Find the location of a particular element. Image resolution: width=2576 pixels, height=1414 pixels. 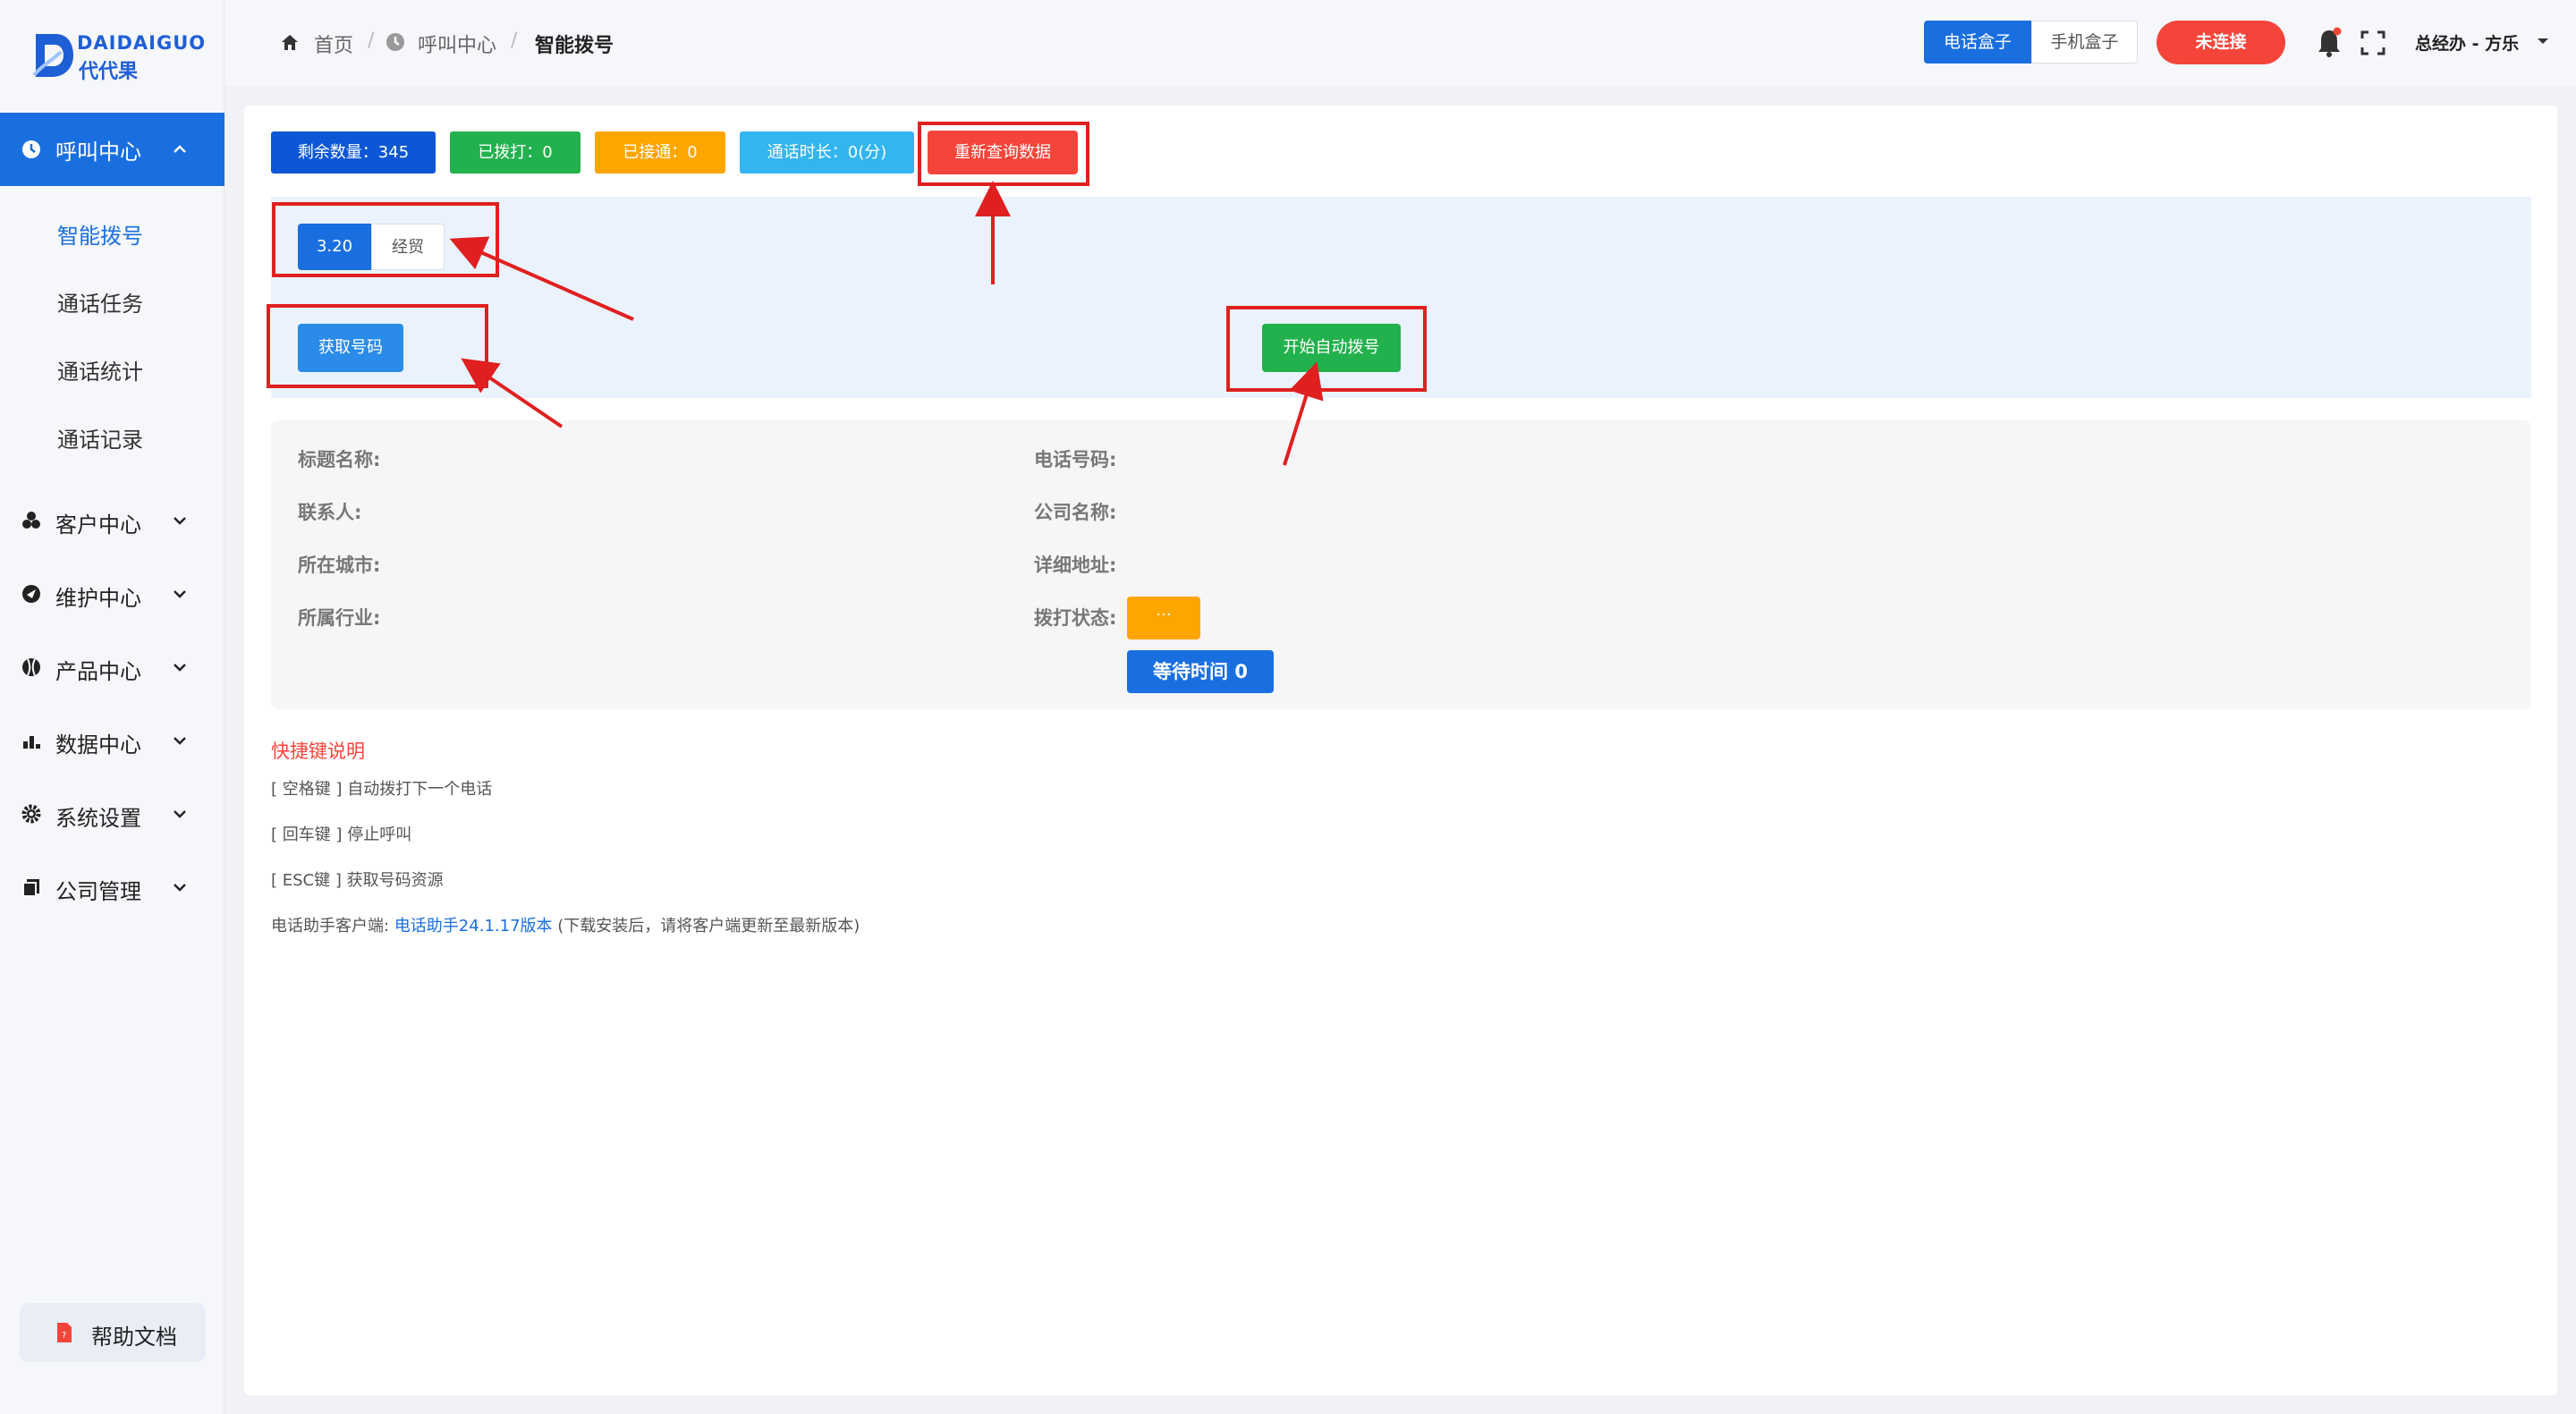

shortcut-esc: [ ESC键 ] 获取号码资源 is located at coordinates (357, 880).